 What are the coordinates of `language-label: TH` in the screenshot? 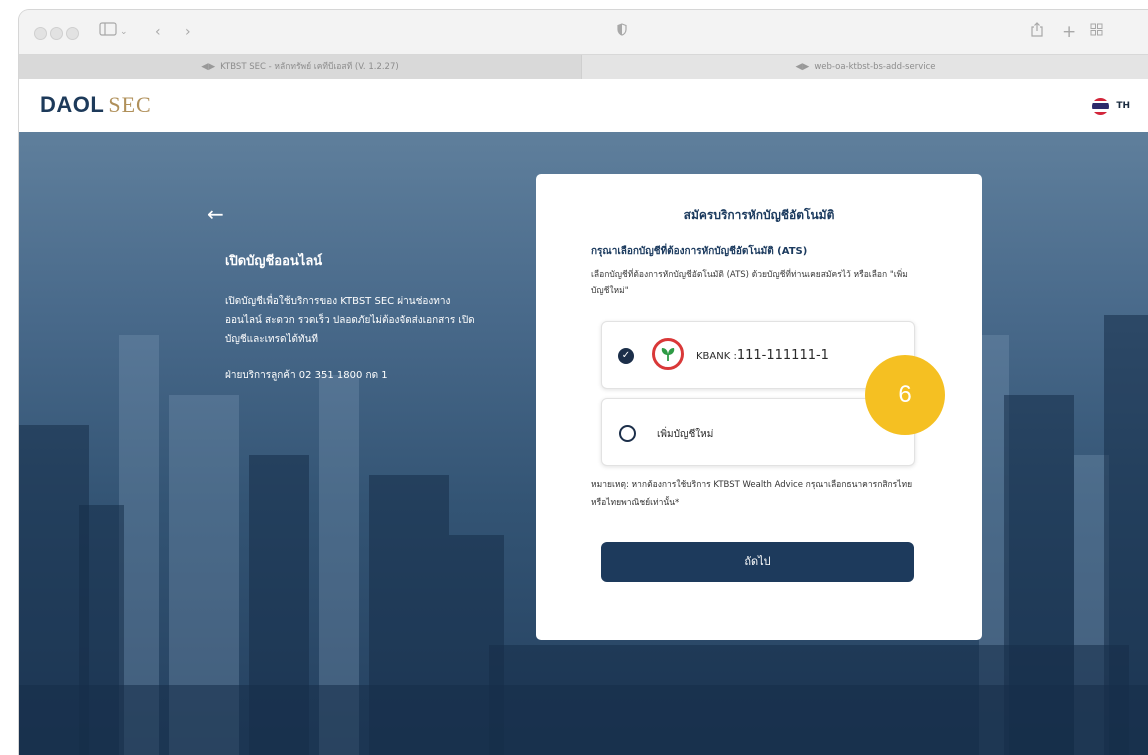 It's located at (1123, 106).